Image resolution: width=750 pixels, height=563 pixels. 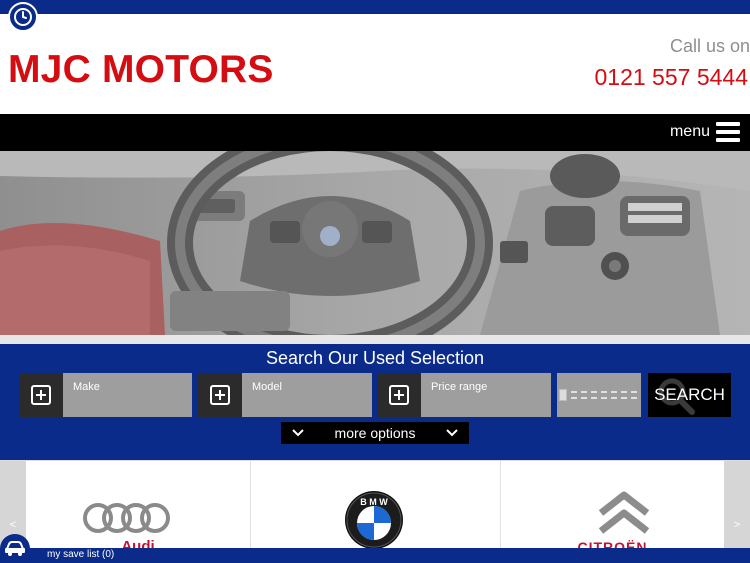 What do you see at coordinates (80, 554) in the screenshot?
I see `save-list-link: my save list (0)` at bounding box center [80, 554].